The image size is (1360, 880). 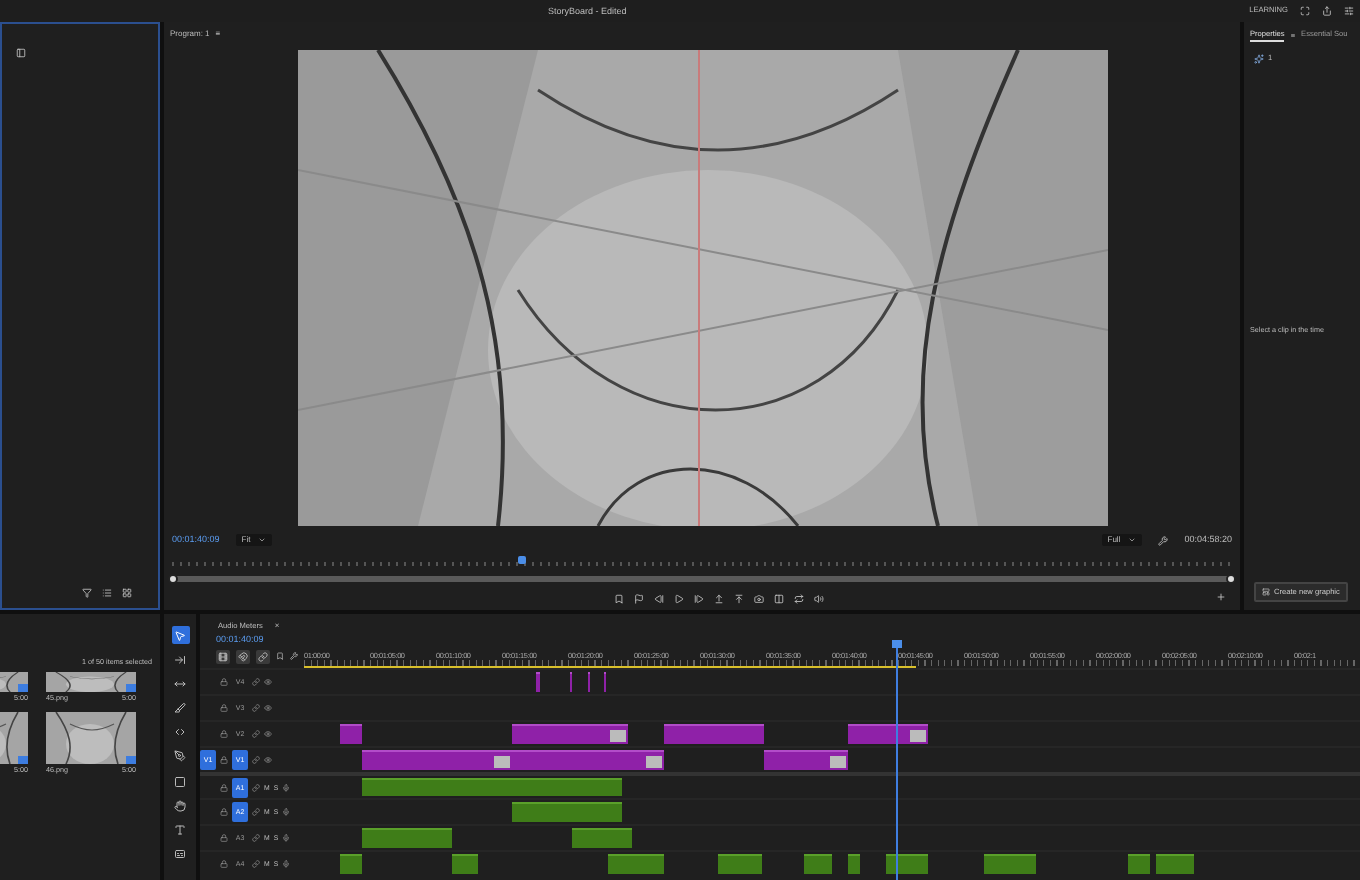 I want to click on razor-icon, so click(x=180, y=708).